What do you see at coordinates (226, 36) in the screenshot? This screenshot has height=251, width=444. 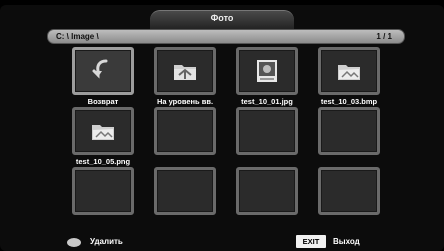 I see `path-bar: C: \ Image \ 1 / 1` at bounding box center [226, 36].